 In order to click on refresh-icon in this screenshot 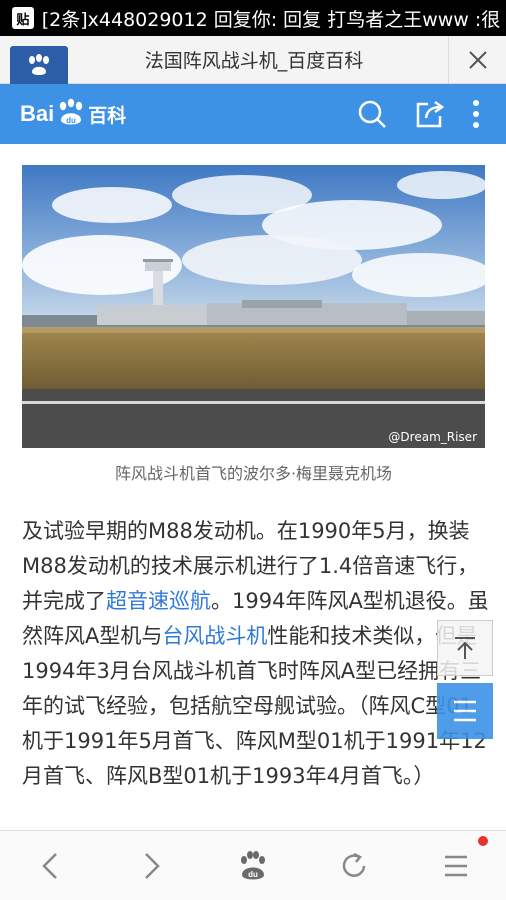, I will do `click(354, 864)`.